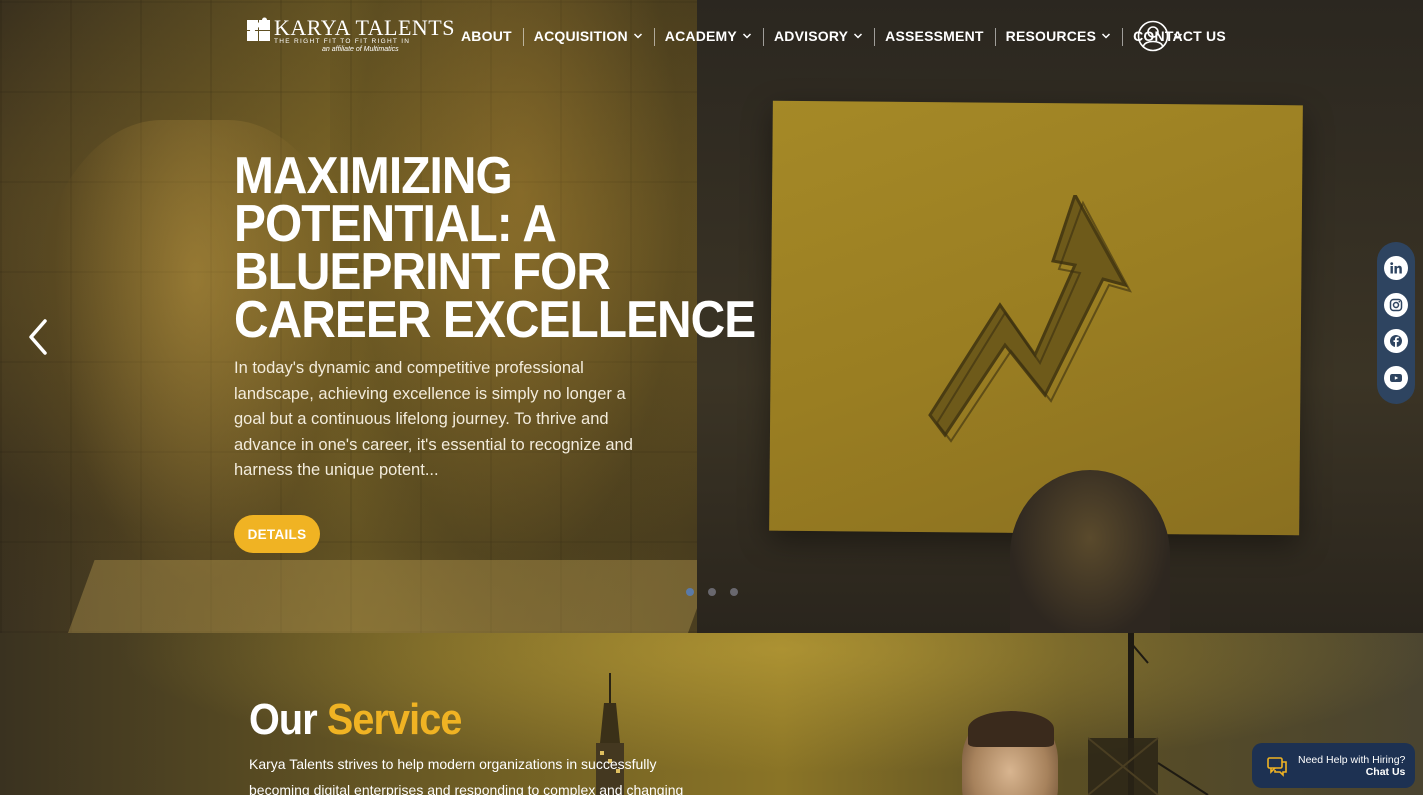 This screenshot has width=1423, height=795. Describe the element at coordinates (811, 36) in the screenshot. I see `nav-advisory-label: ADVISORY` at that location.